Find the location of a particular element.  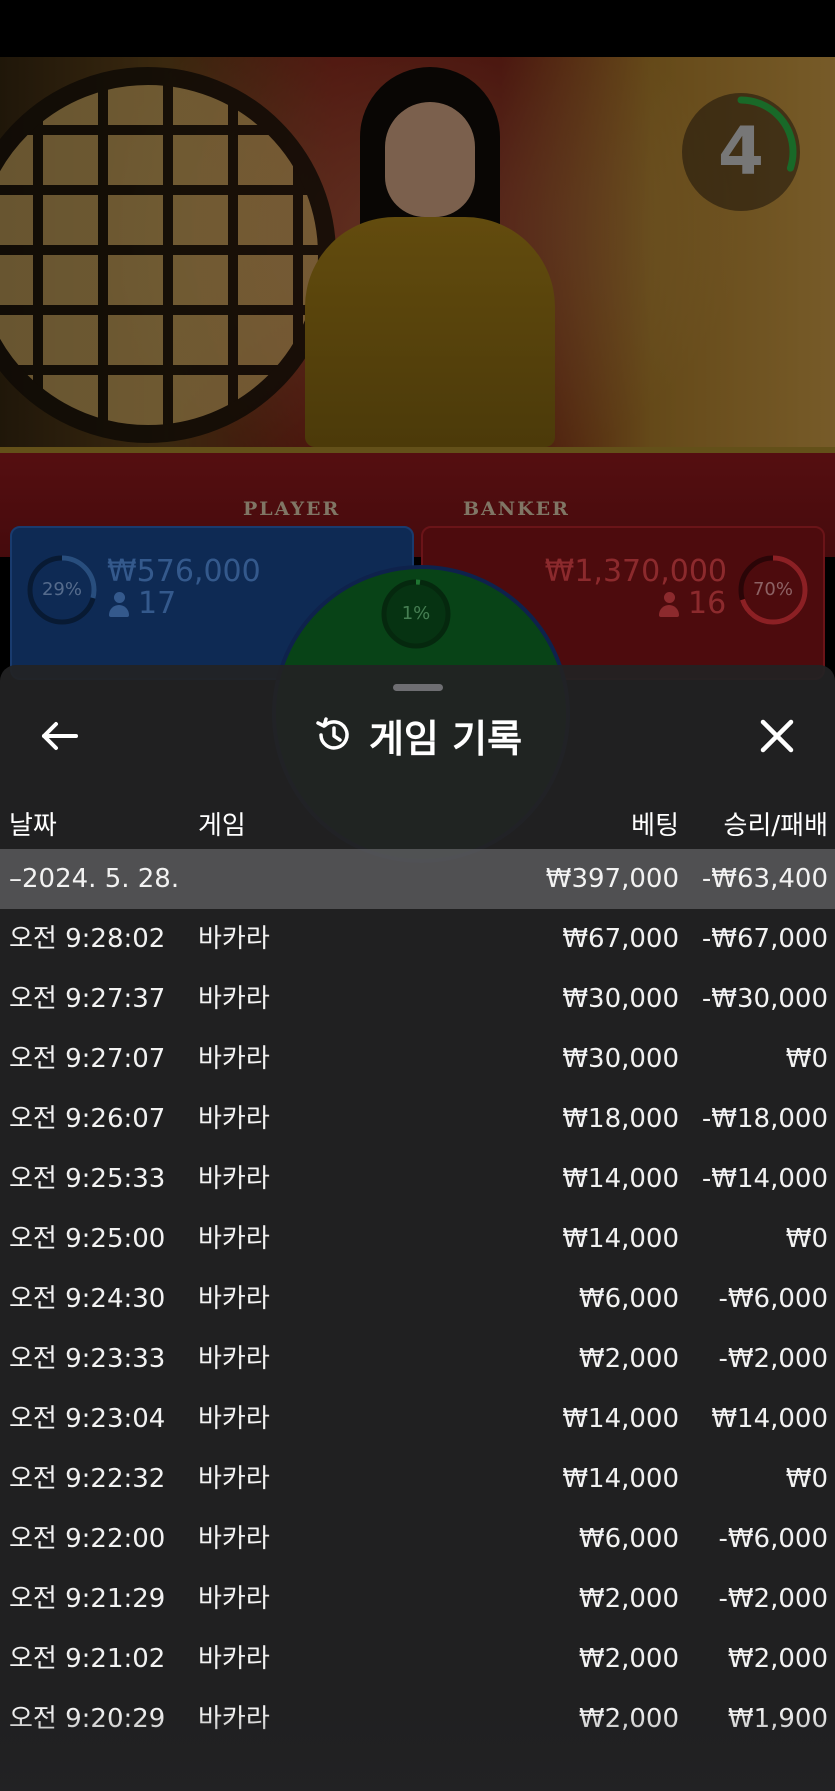

history-row: 오전 9:27:37 바카라 ₩30,000 -₩30,000 is located at coordinates (417, 999).